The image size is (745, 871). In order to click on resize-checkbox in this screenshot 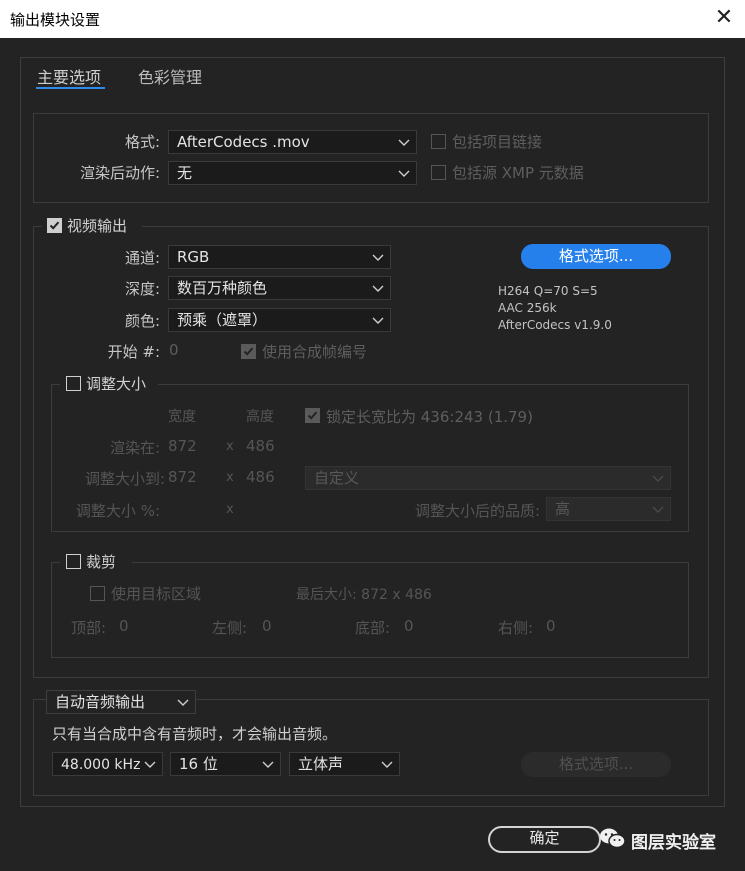, I will do `click(73, 383)`.